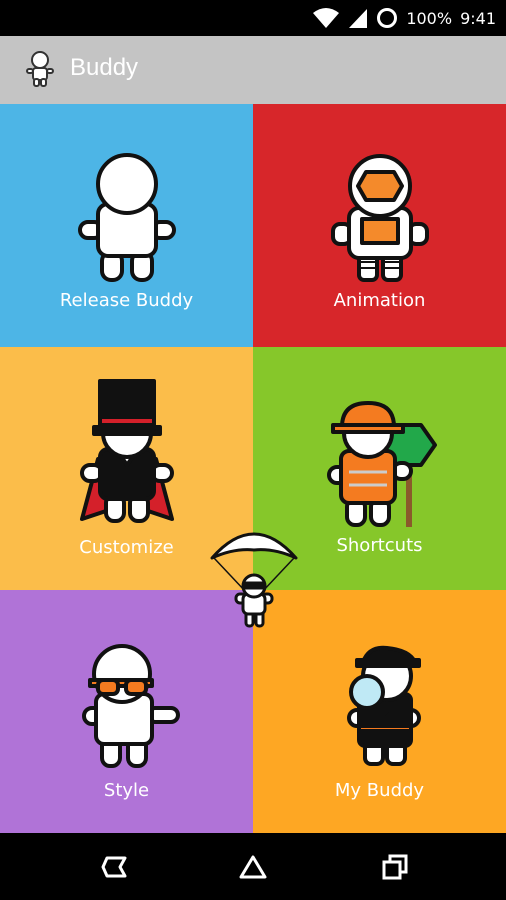 The image size is (506, 900). Describe the element at coordinates (104, 67) in the screenshot. I see `app-title: Buddy` at that location.